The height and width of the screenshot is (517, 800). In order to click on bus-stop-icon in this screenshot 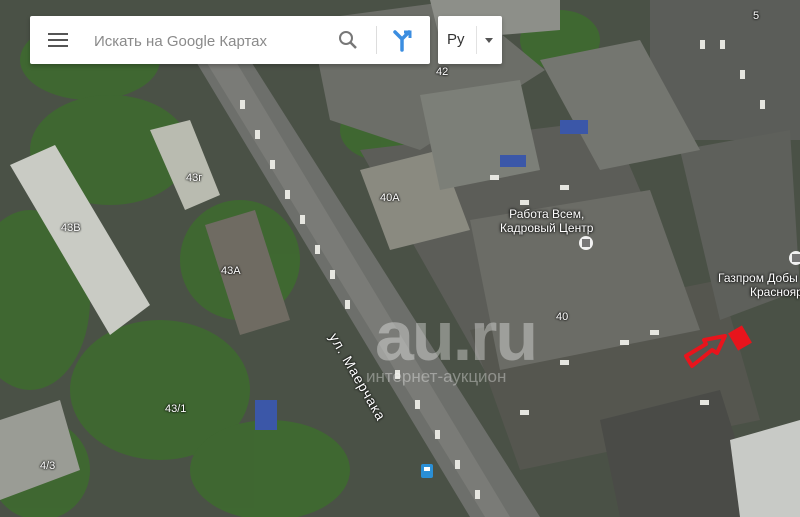, I will do `click(427, 471)`.